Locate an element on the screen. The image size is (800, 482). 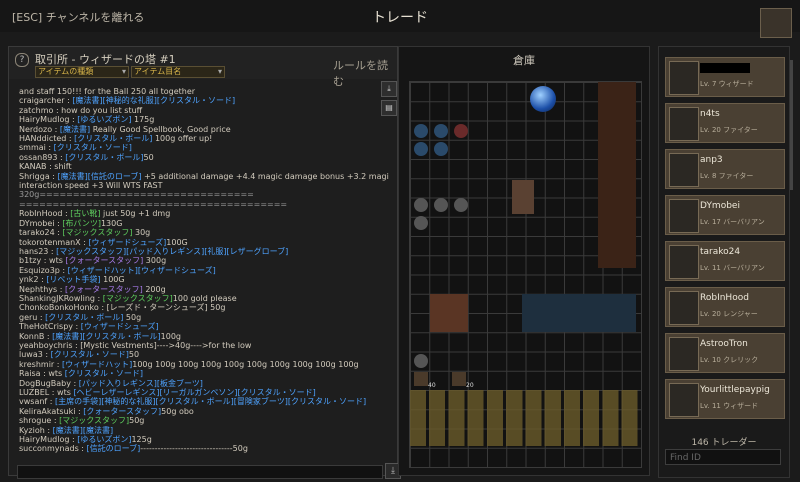
chat-message: Kyzioh : [魔法書][魔法書] is located at coordinates (204, 430).